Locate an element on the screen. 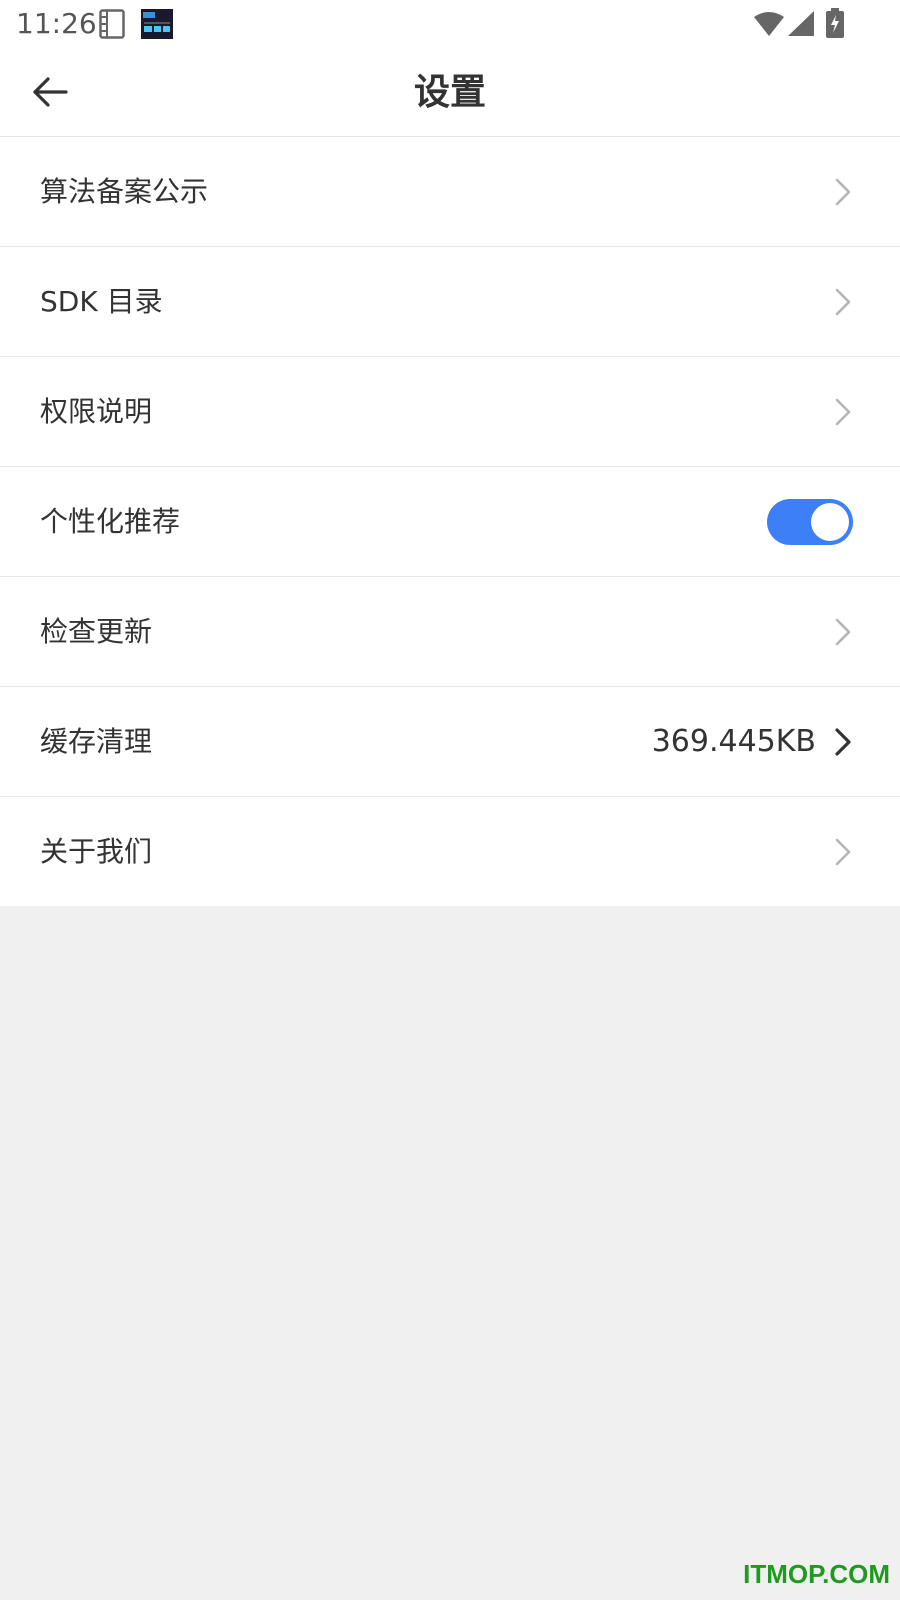  row-label: 检查更新 is located at coordinates (96, 631).